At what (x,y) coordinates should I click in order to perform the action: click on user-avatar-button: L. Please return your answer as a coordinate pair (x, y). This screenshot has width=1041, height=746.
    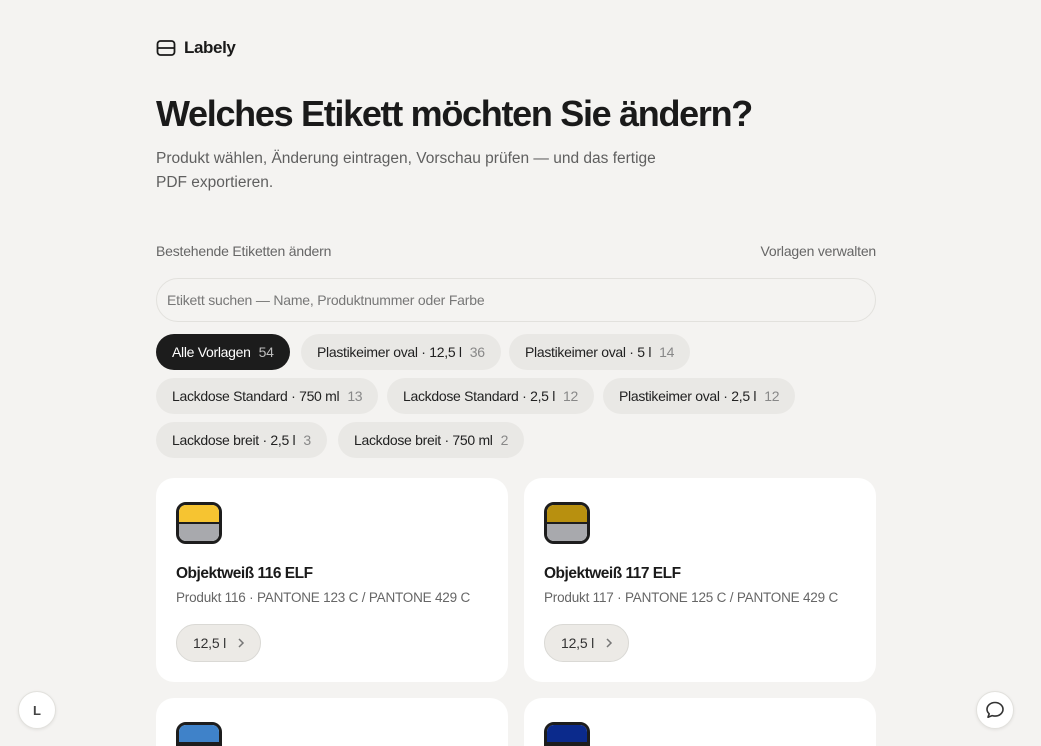
    Looking at the image, I should click on (37, 710).